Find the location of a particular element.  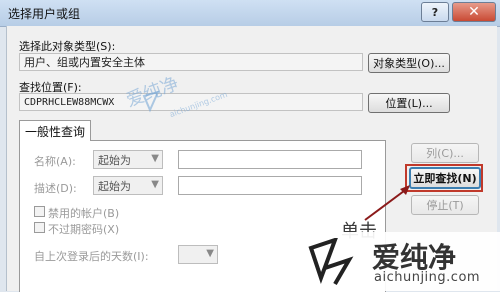

description-input is located at coordinates (270, 185).